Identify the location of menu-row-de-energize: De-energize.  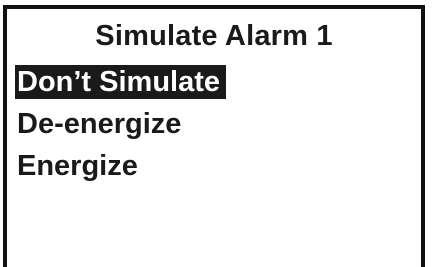
(120, 124).